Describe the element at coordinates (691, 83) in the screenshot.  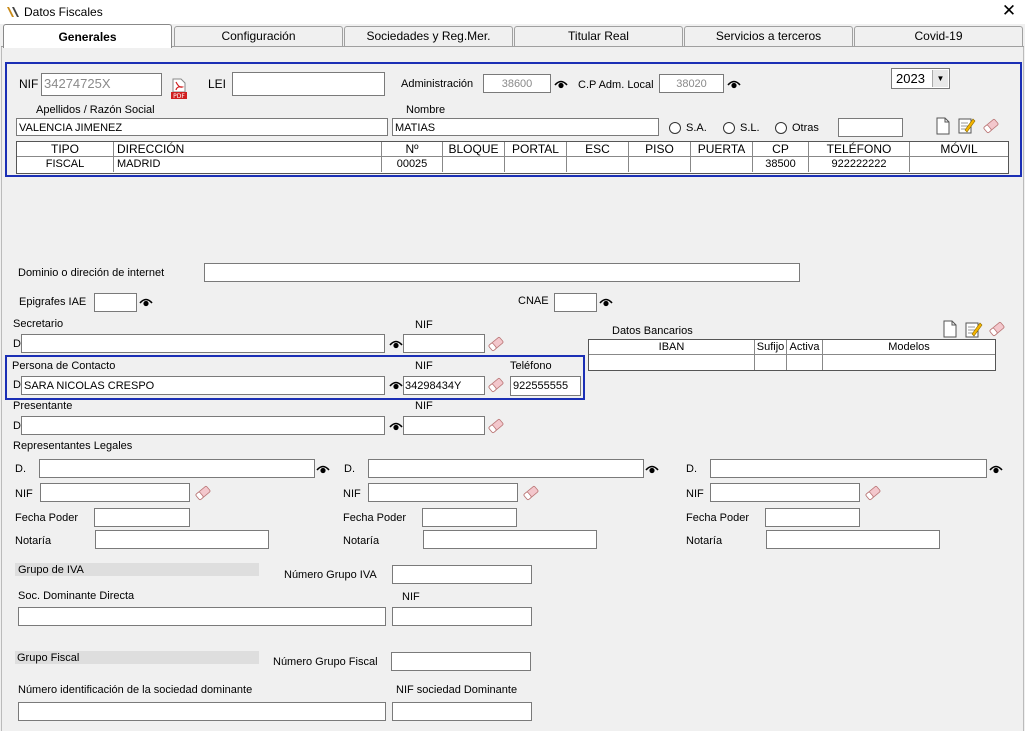
I see `cp-adm-field: 38020` at that location.